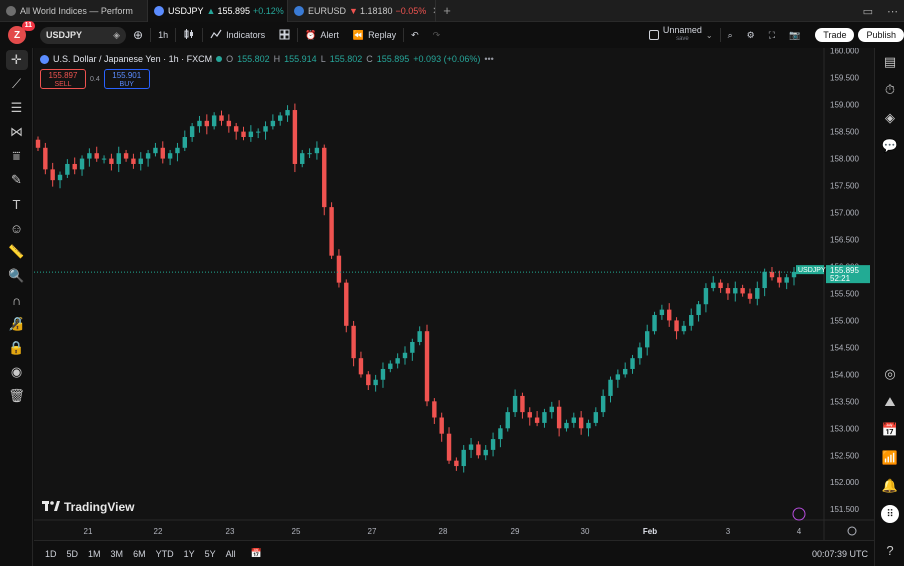 This screenshot has width=904, height=566. What do you see at coordinates (163, 35) in the screenshot?
I see `interval-button: 1h` at bounding box center [163, 35].